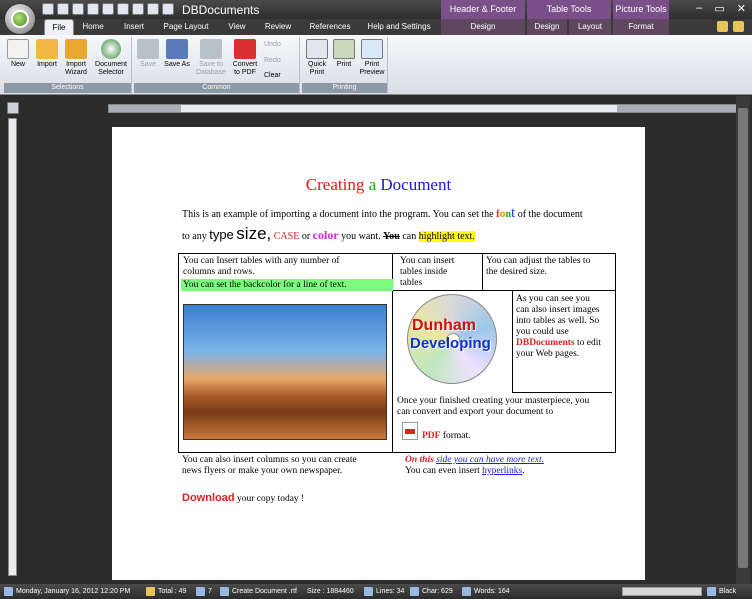  Describe the element at coordinates (211, 58) in the screenshot. I see `save-to-database-button: Save to Database` at that location.